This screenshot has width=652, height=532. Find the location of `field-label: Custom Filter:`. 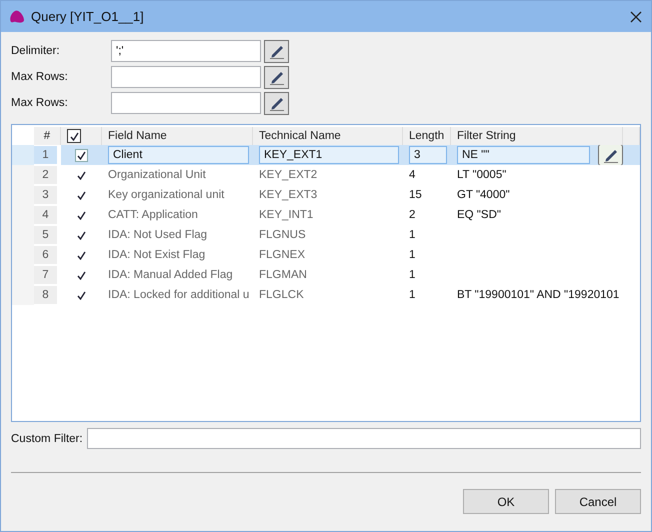

field-label: Custom Filter: is located at coordinates (47, 438).